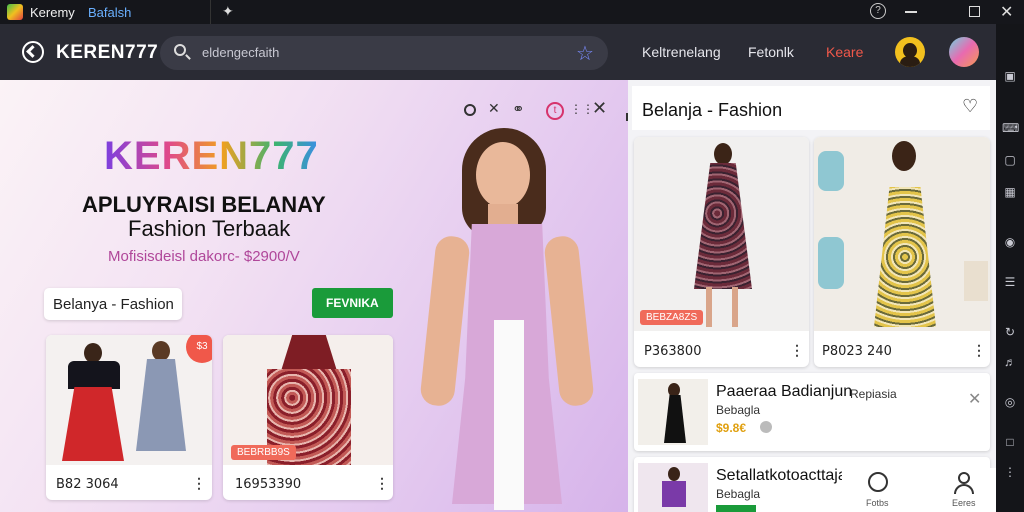 This screenshot has height=512, width=1024. I want to click on app-logo-icon, so click(15, 12).